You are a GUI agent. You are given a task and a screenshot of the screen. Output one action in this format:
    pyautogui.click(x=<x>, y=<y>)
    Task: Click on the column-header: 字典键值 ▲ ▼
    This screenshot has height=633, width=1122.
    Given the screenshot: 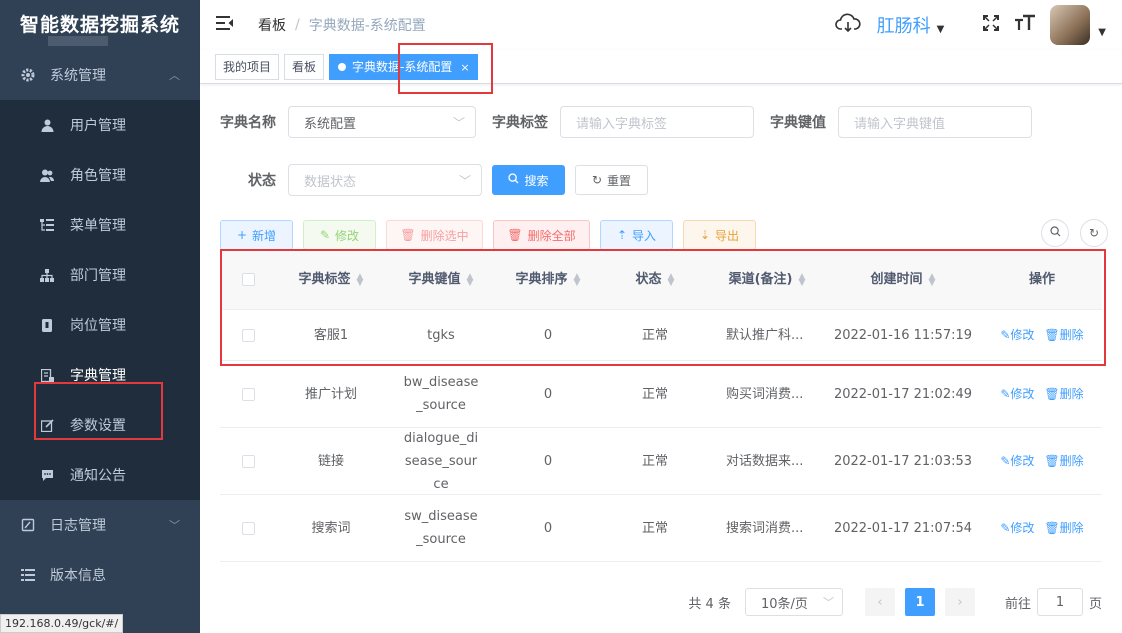 What is the action you would take?
    pyautogui.click(x=441, y=279)
    